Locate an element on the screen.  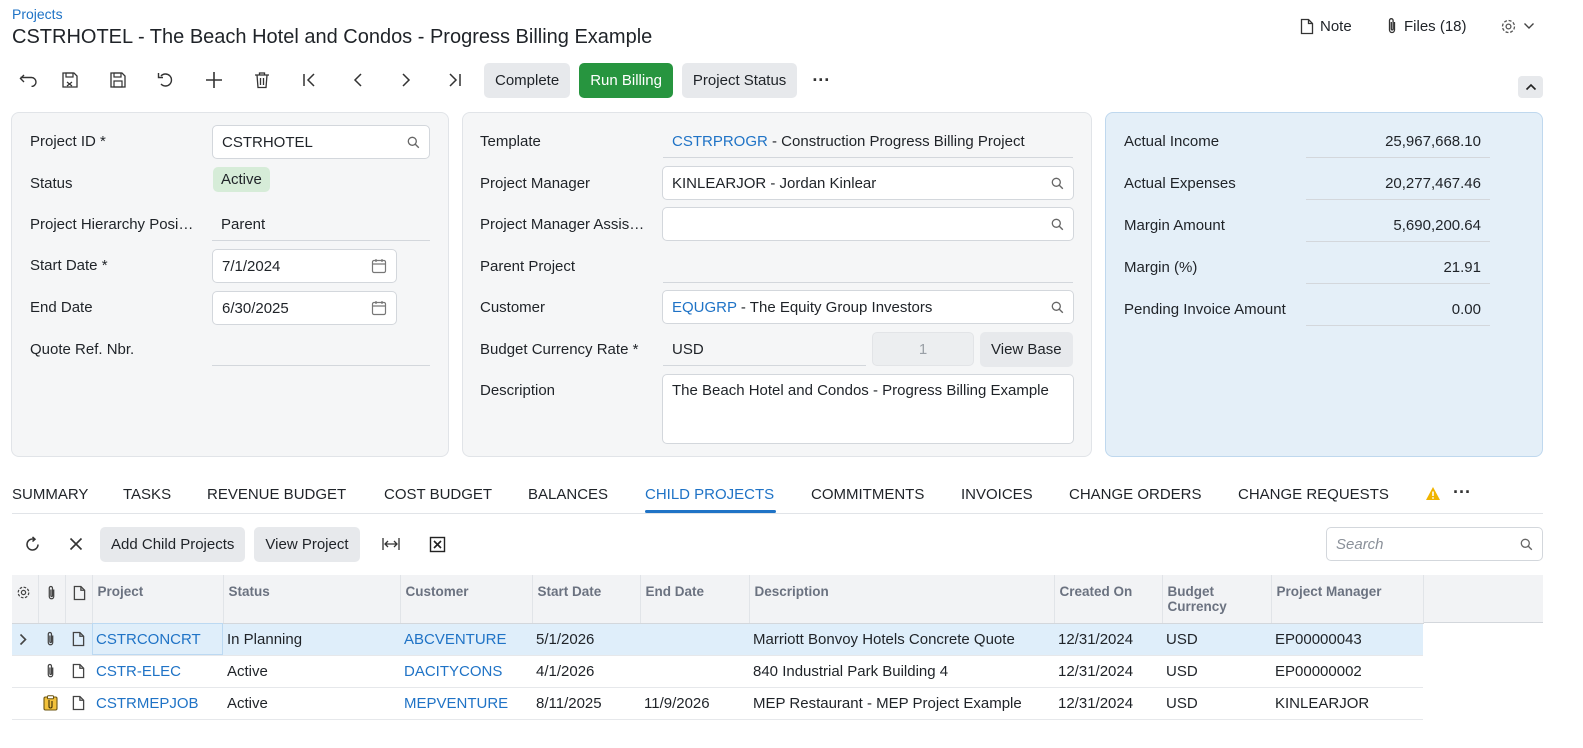
run-billing-button: Run Billing is located at coordinates (626, 80).